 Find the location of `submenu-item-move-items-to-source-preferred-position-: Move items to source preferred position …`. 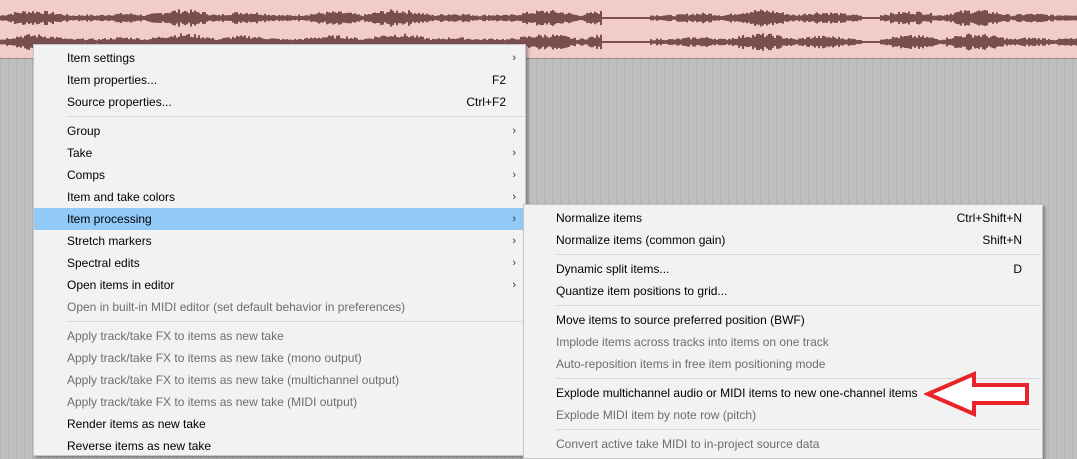

submenu-item-move-items-to-source-preferred-position-: Move items to source preferred position … is located at coordinates (783, 320).